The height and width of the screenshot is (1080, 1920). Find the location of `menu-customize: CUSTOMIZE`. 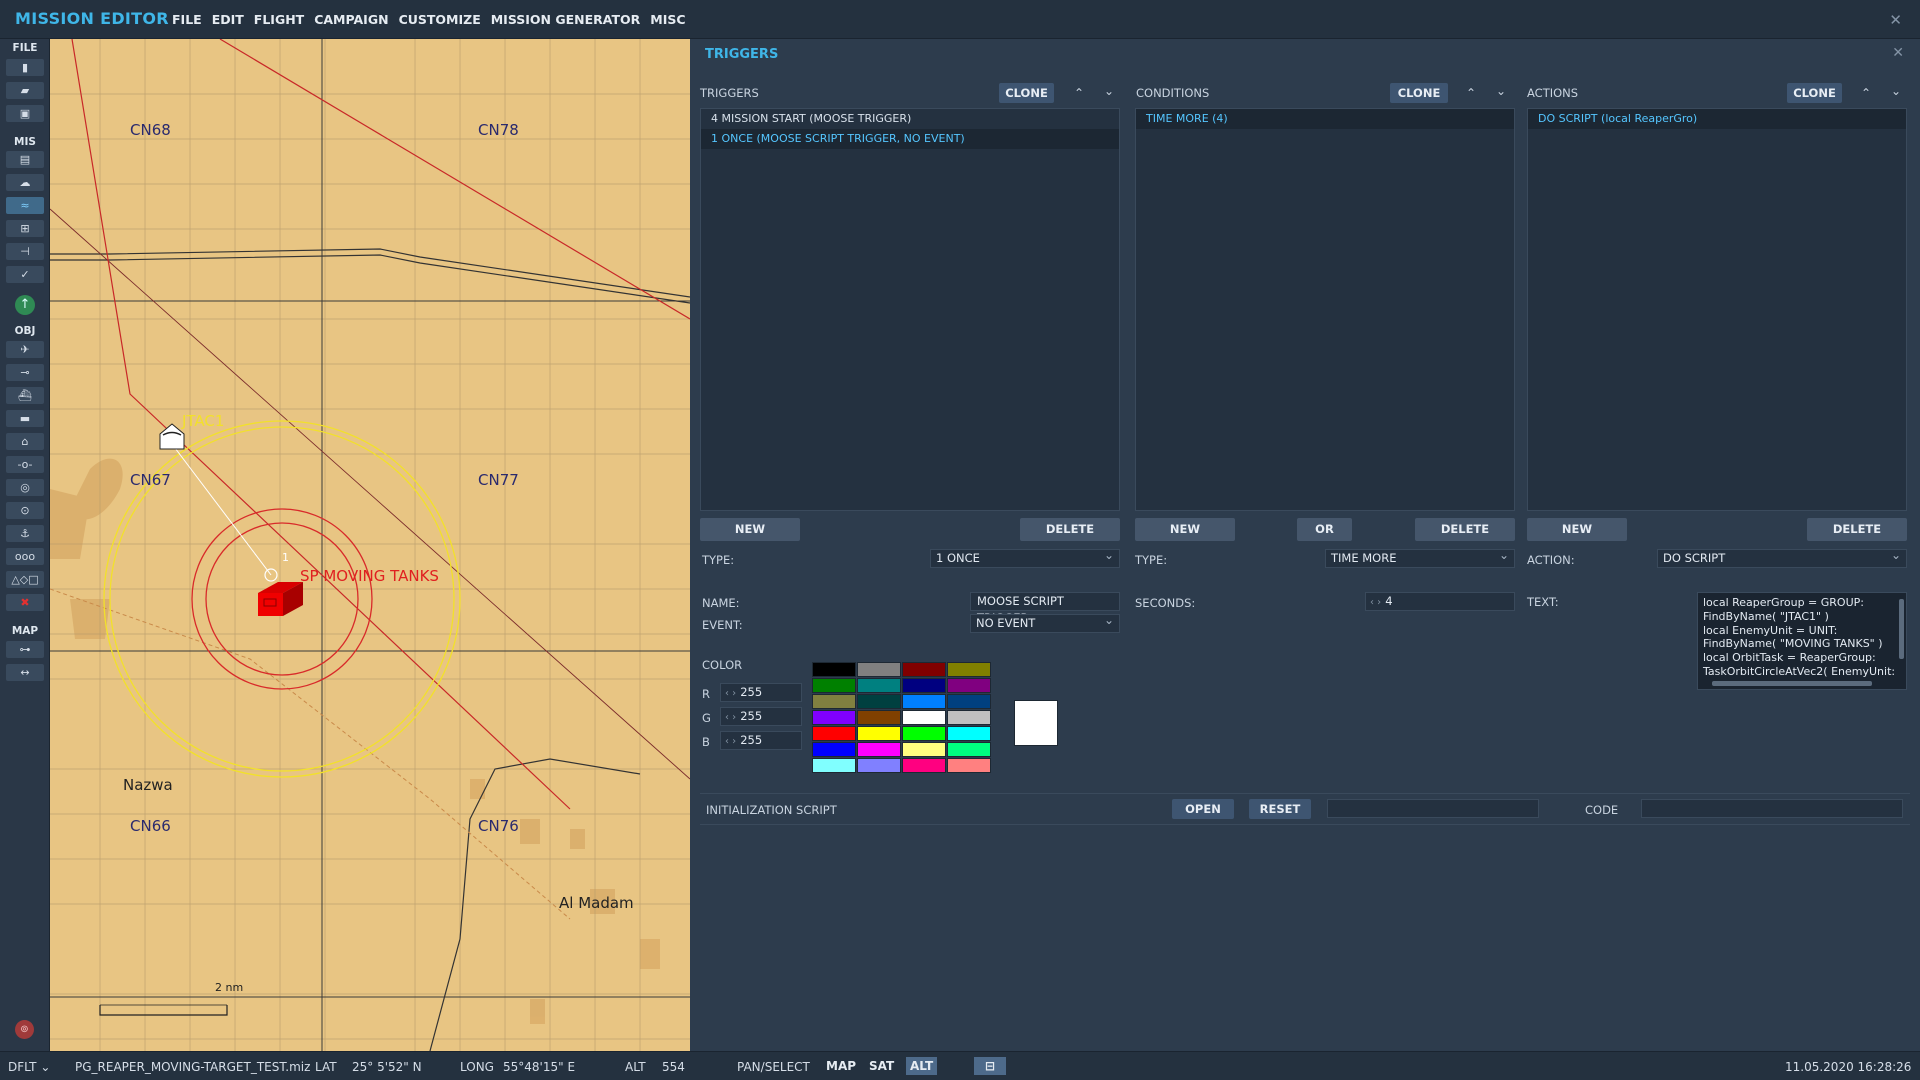

menu-customize: CUSTOMIZE is located at coordinates (440, 19).